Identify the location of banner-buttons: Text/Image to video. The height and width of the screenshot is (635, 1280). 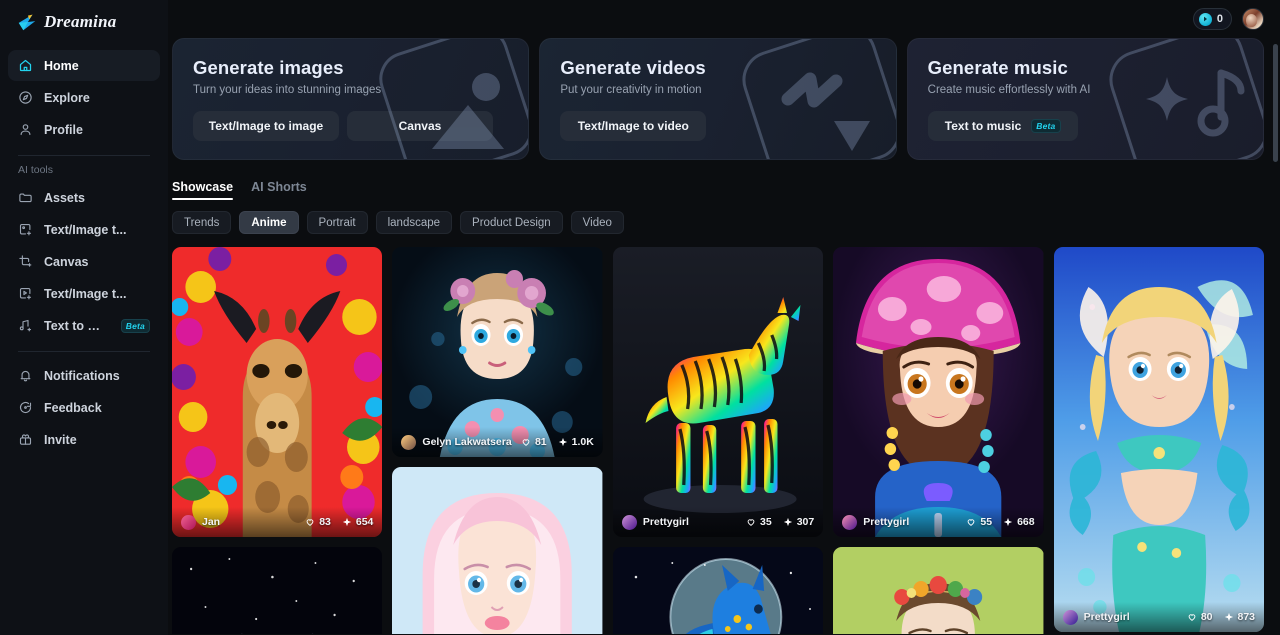
(717, 126).